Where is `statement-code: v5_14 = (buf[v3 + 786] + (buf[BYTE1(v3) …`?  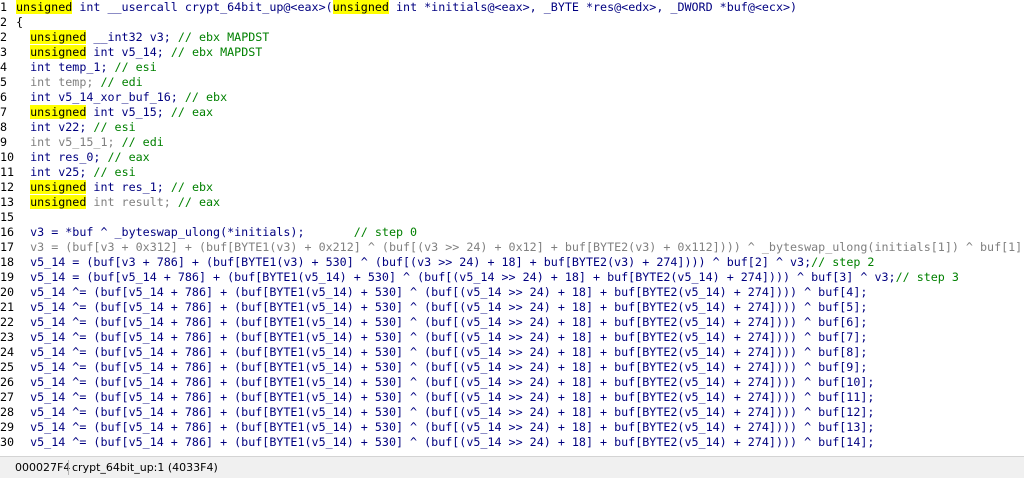
statement-code: v5_14 = (buf[v3 + 786] + (buf[BYTE1(v3) … is located at coordinates (421, 262).